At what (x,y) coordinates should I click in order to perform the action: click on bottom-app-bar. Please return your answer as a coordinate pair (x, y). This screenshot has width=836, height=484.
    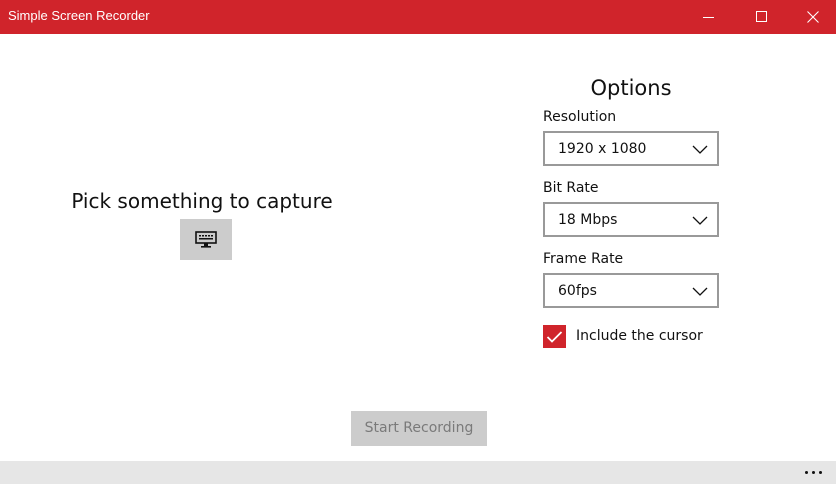
    Looking at the image, I should click on (418, 472).